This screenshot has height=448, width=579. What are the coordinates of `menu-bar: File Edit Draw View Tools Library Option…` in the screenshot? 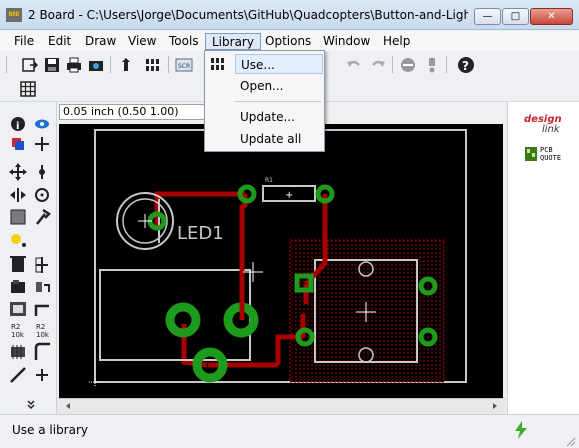 It's located at (289, 41).